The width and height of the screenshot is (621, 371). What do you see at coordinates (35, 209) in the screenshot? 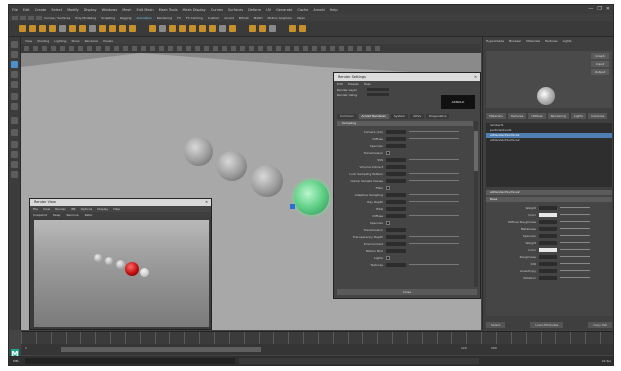
I see `render-menu-item: File` at bounding box center [35, 209].